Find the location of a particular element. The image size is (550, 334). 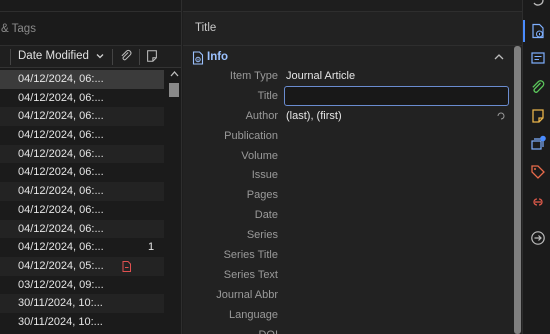

field-label-date: Date is located at coordinates (266, 215).